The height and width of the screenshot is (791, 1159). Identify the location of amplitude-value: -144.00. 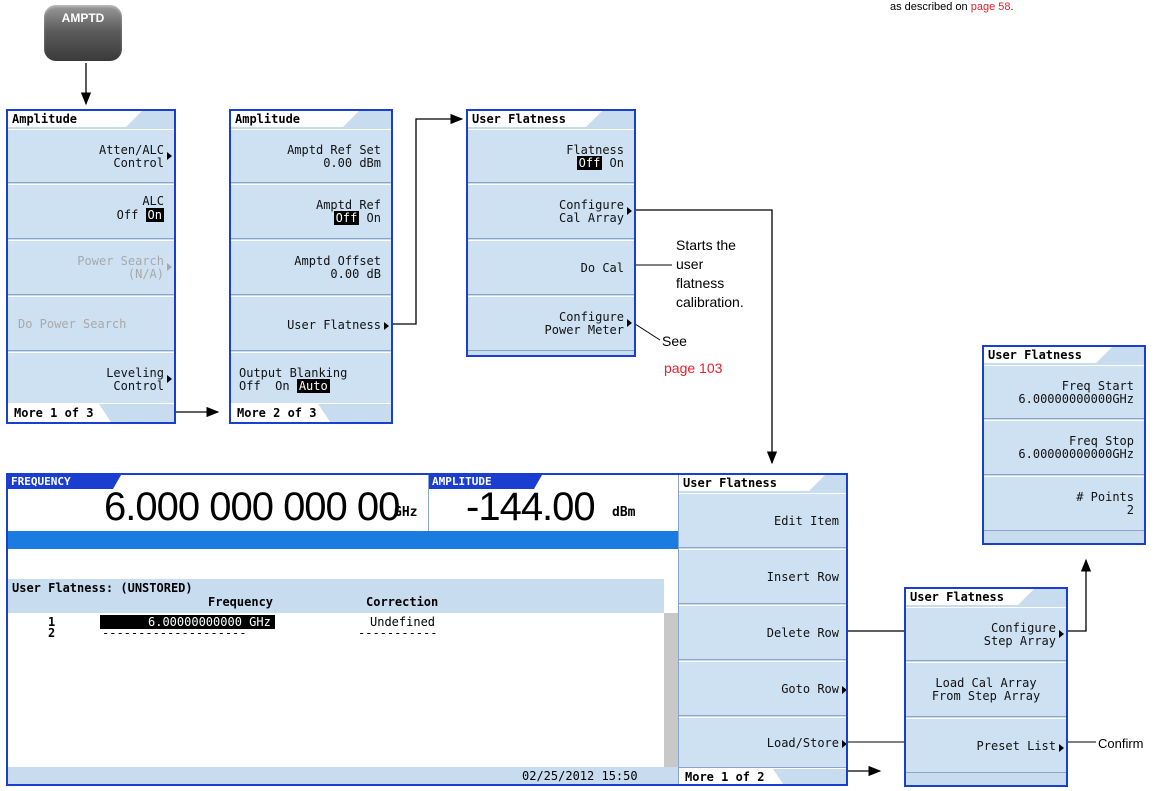
(531, 507).